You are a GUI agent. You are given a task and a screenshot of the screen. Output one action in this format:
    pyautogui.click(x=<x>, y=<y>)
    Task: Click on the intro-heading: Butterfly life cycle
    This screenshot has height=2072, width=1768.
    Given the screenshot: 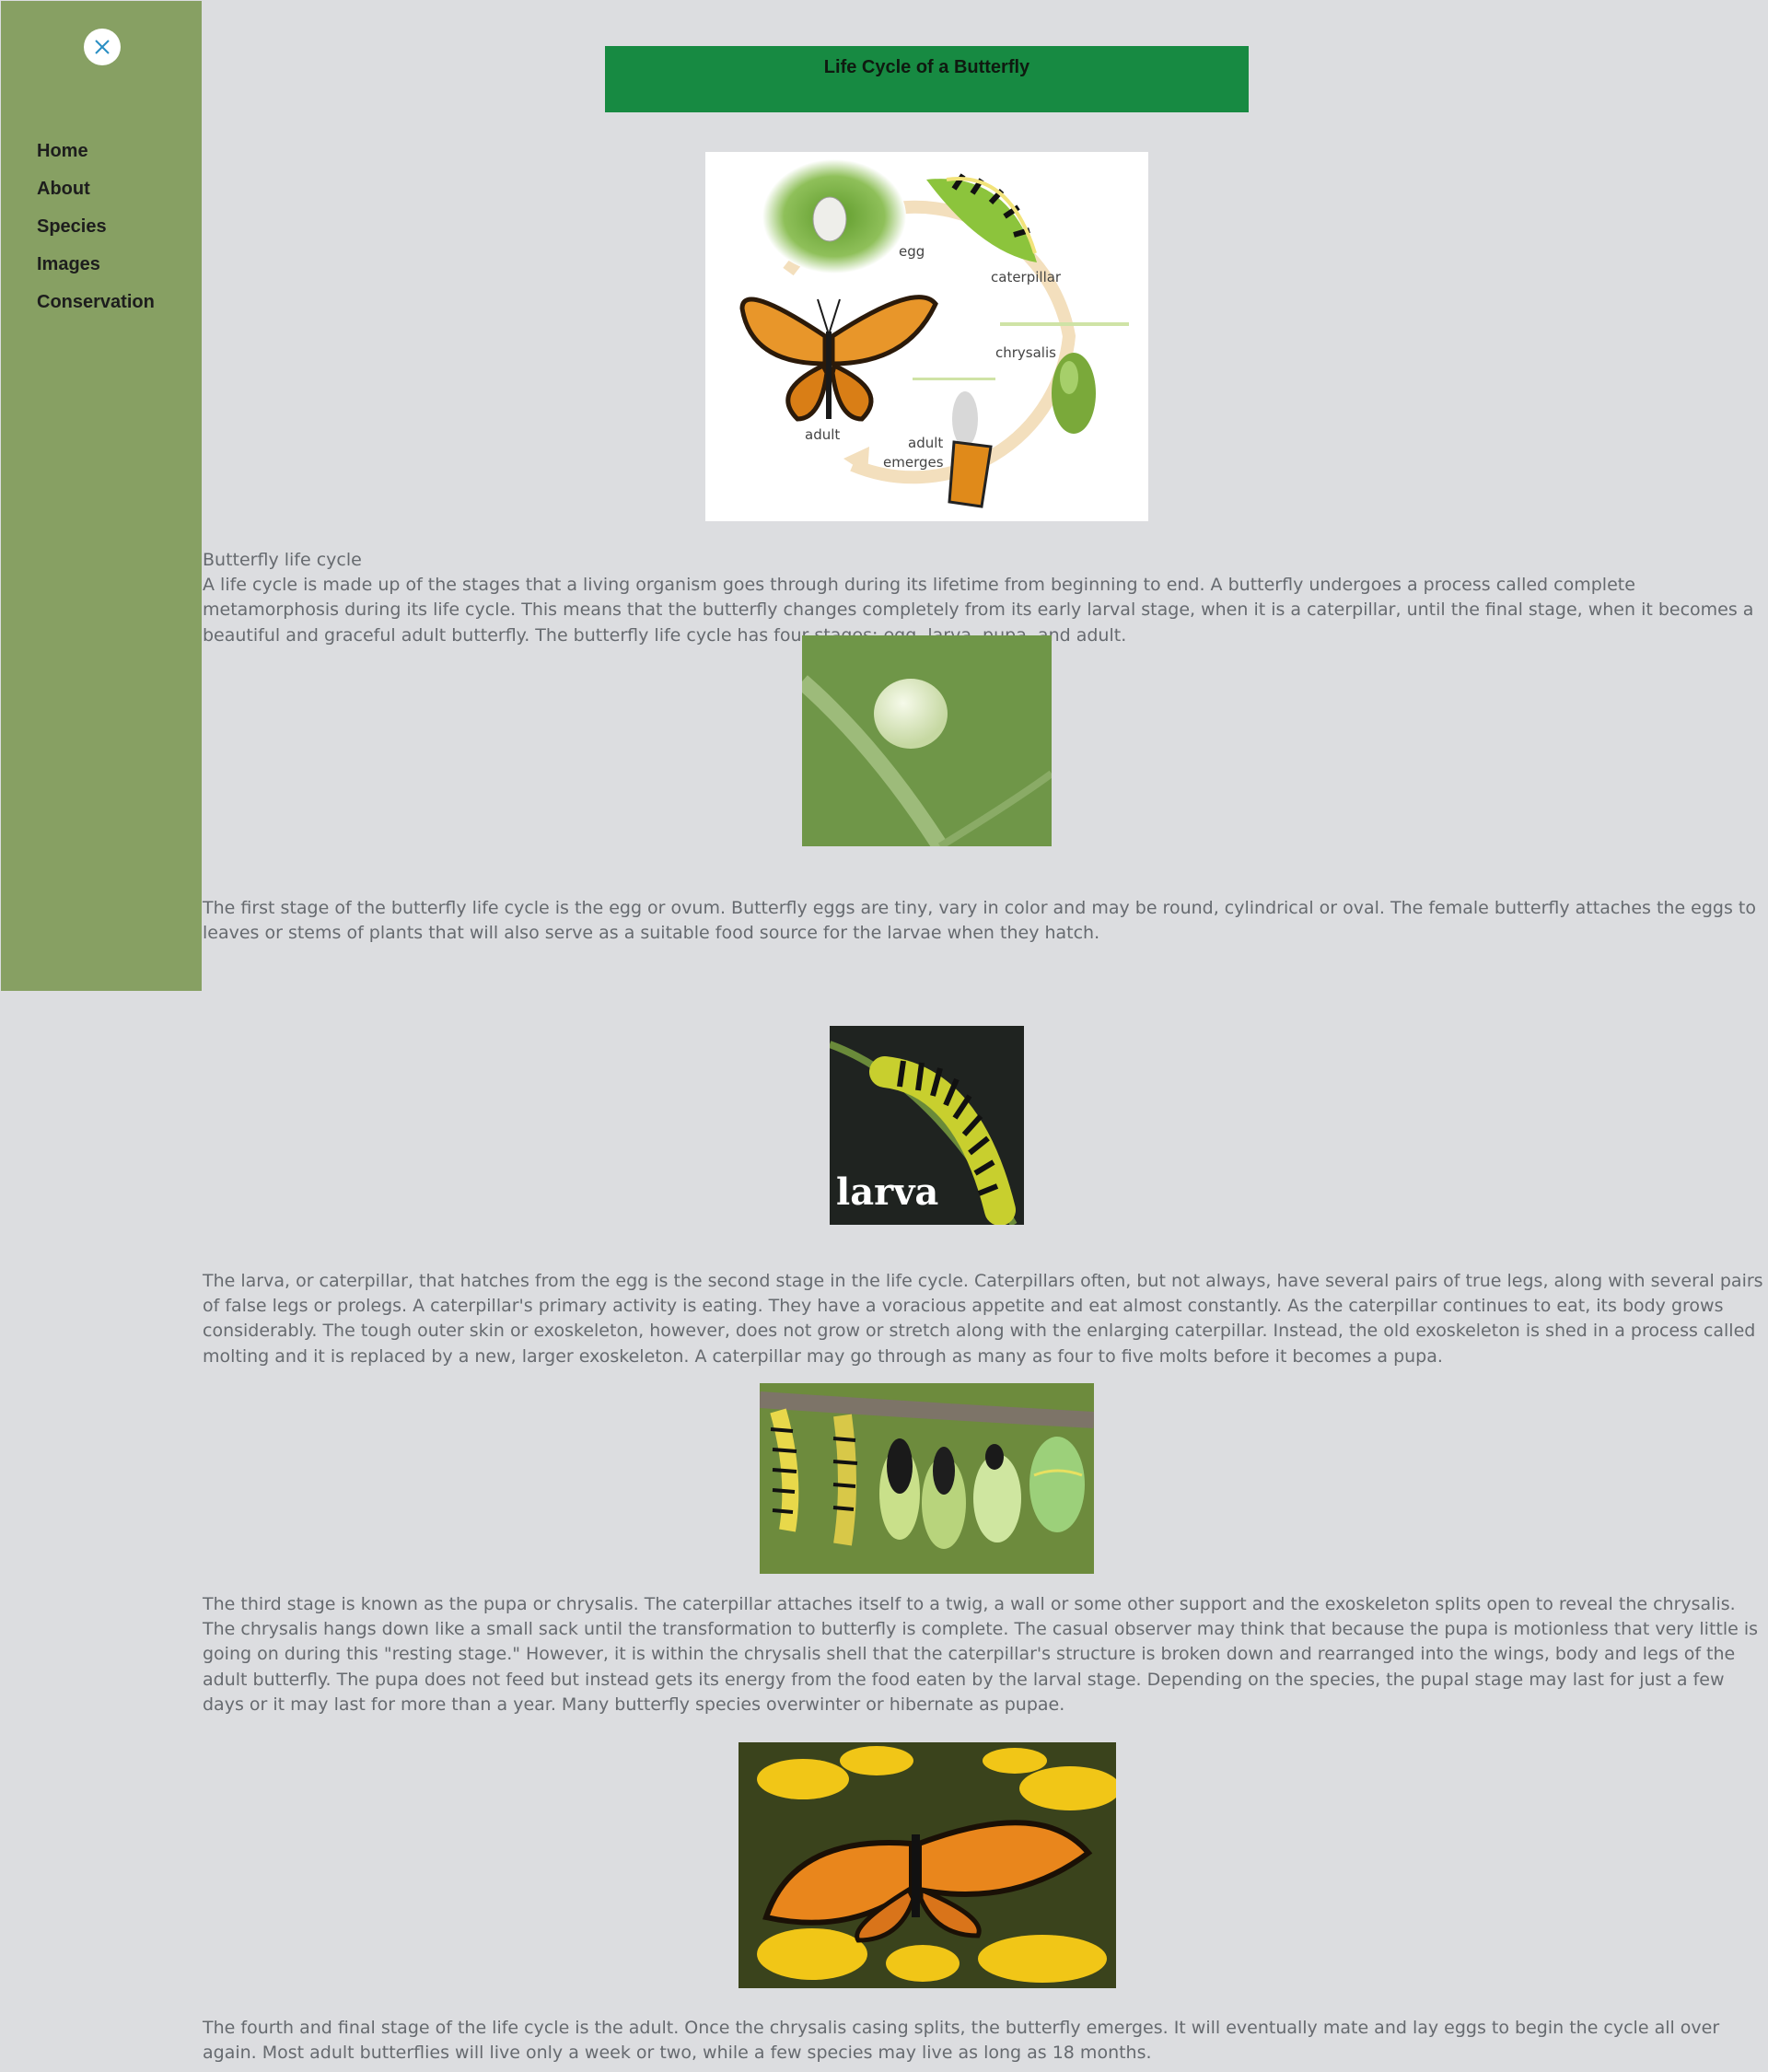 What is the action you would take?
    pyautogui.click(x=282, y=560)
    